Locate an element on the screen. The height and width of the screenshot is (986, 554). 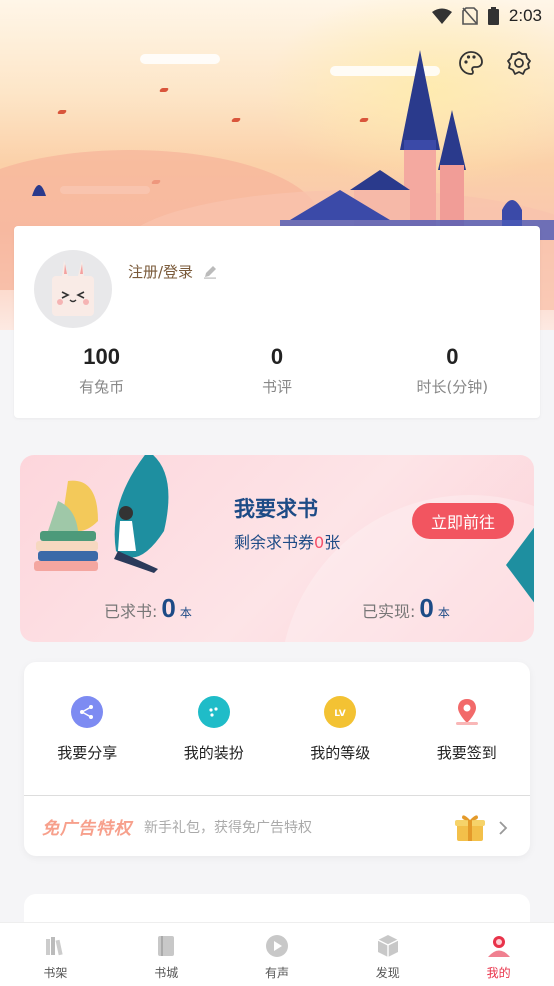
cube-icon is located at coordinates (388, 946).